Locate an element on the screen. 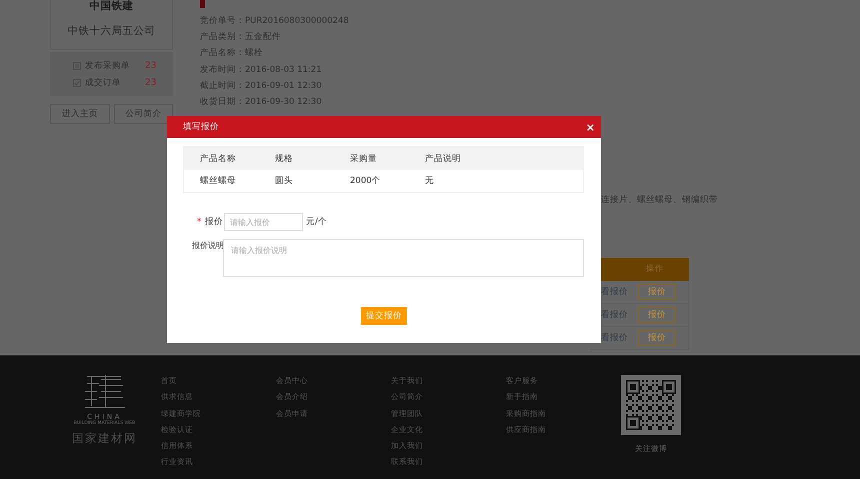  logo-name: 国家建材网 is located at coordinates (104, 438).